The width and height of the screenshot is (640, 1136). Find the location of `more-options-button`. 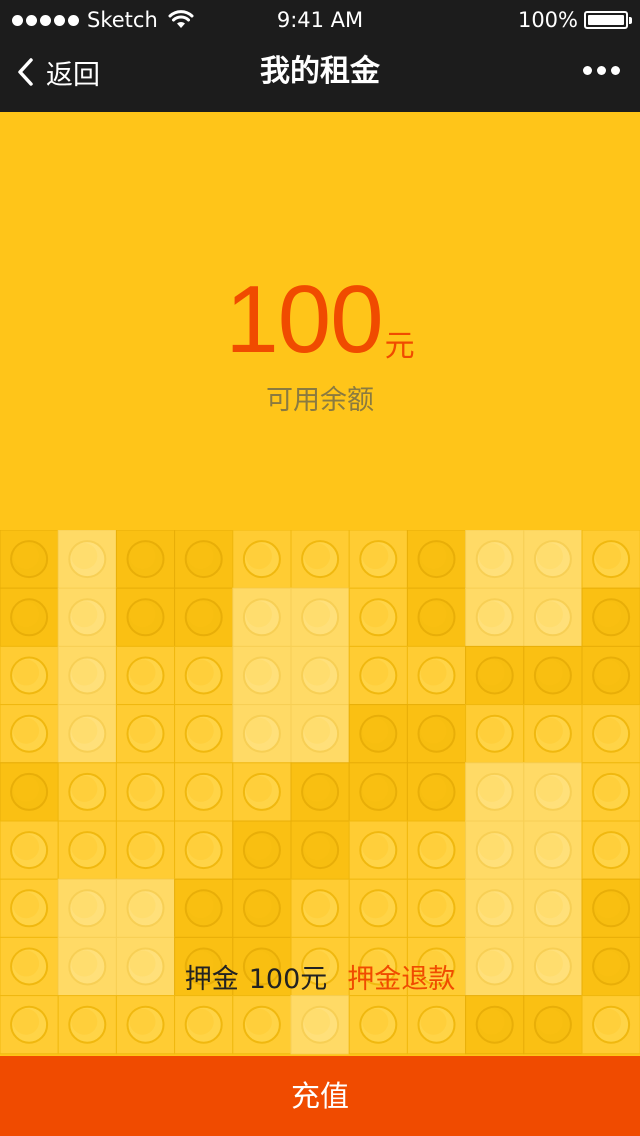

more-options-button is located at coordinates (601, 70).